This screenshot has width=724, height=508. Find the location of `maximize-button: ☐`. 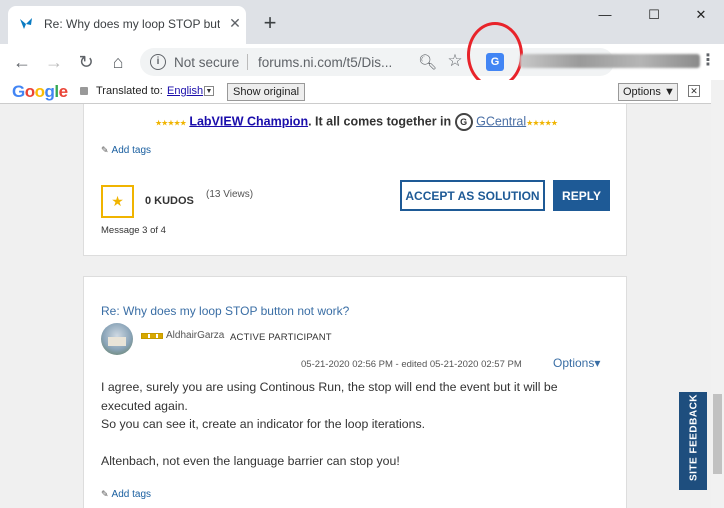

maximize-button: ☐ is located at coordinates (654, 15).